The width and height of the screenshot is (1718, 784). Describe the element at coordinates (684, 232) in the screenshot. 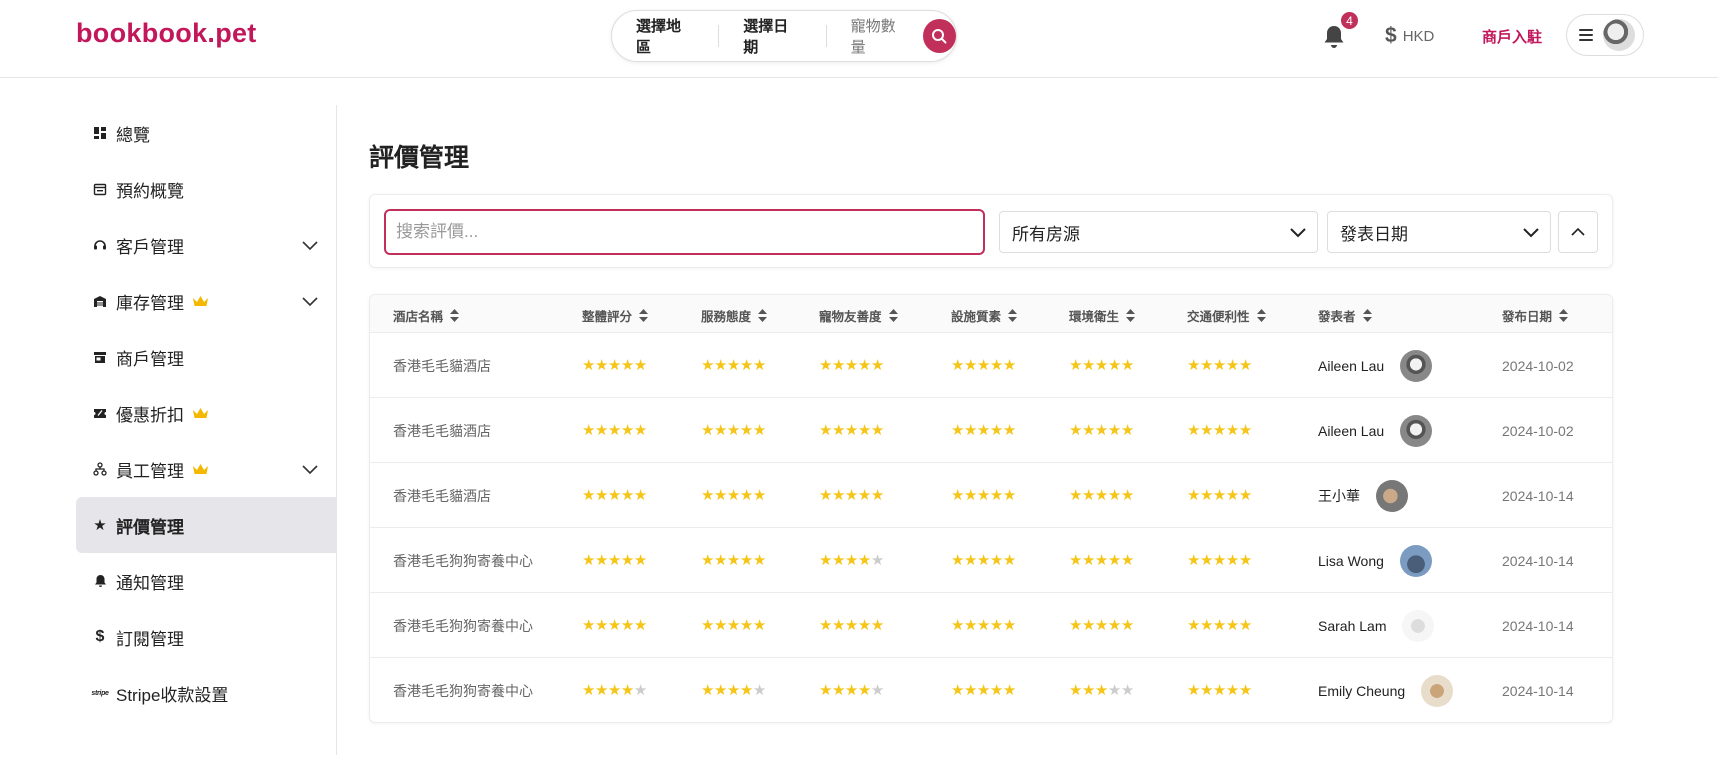

I see `review-search-input` at that location.